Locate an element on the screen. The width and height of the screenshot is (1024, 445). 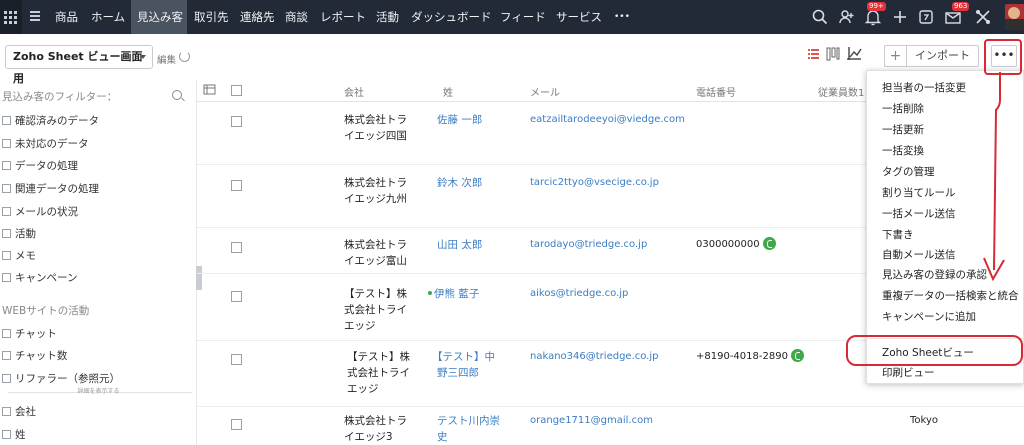
filter-item: データの処理 is located at coordinates (40, 165).